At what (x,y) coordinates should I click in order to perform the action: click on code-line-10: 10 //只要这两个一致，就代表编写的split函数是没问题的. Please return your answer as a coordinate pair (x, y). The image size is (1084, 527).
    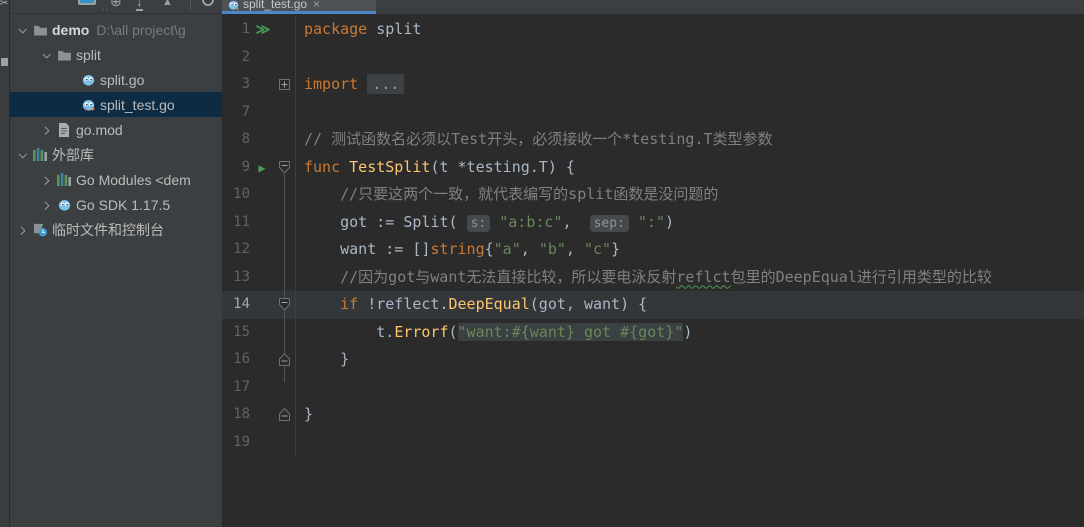
    Looking at the image, I should click on (653, 195).